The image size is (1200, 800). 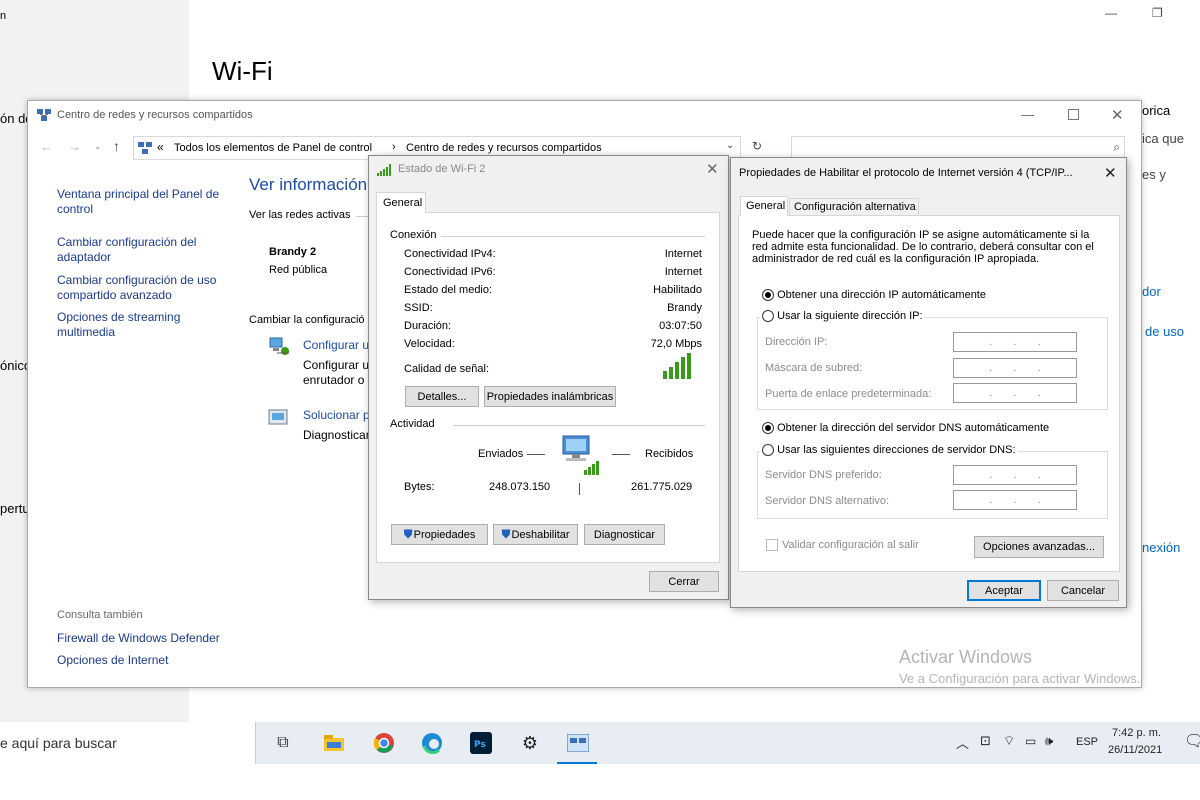 What do you see at coordinates (712, 169) in the screenshot?
I see `wifi-status-close-icon: ✕` at bounding box center [712, 169].